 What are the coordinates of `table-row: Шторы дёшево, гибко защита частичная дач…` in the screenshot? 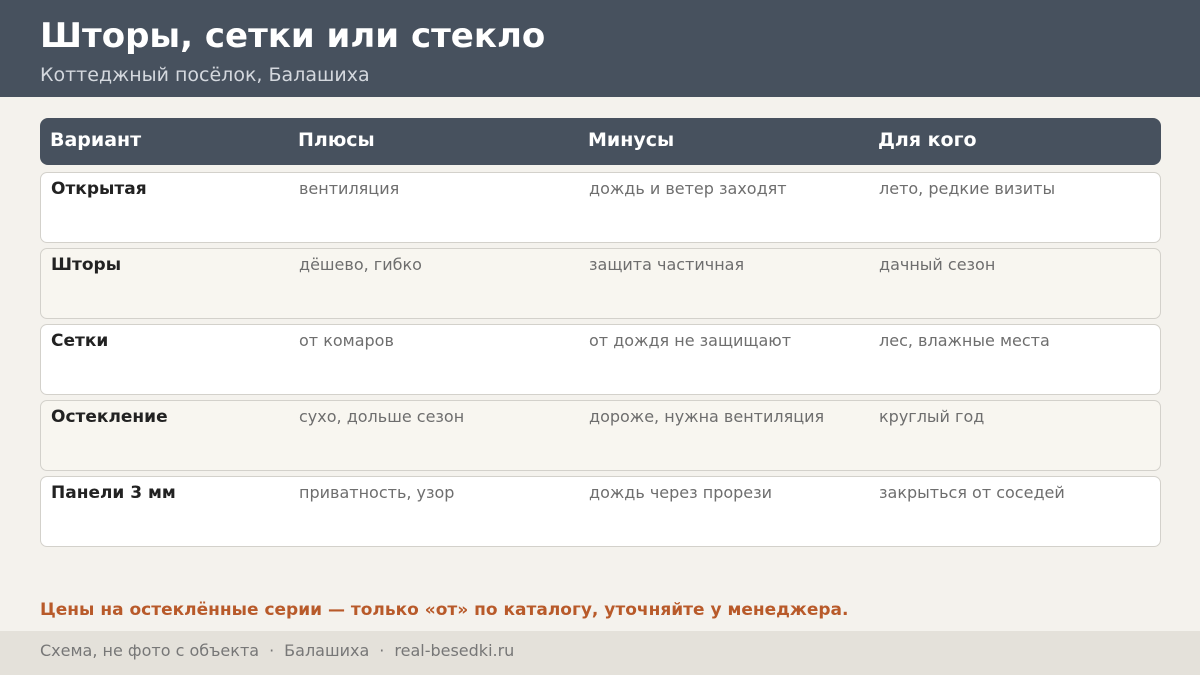 It's located at (600, 283).